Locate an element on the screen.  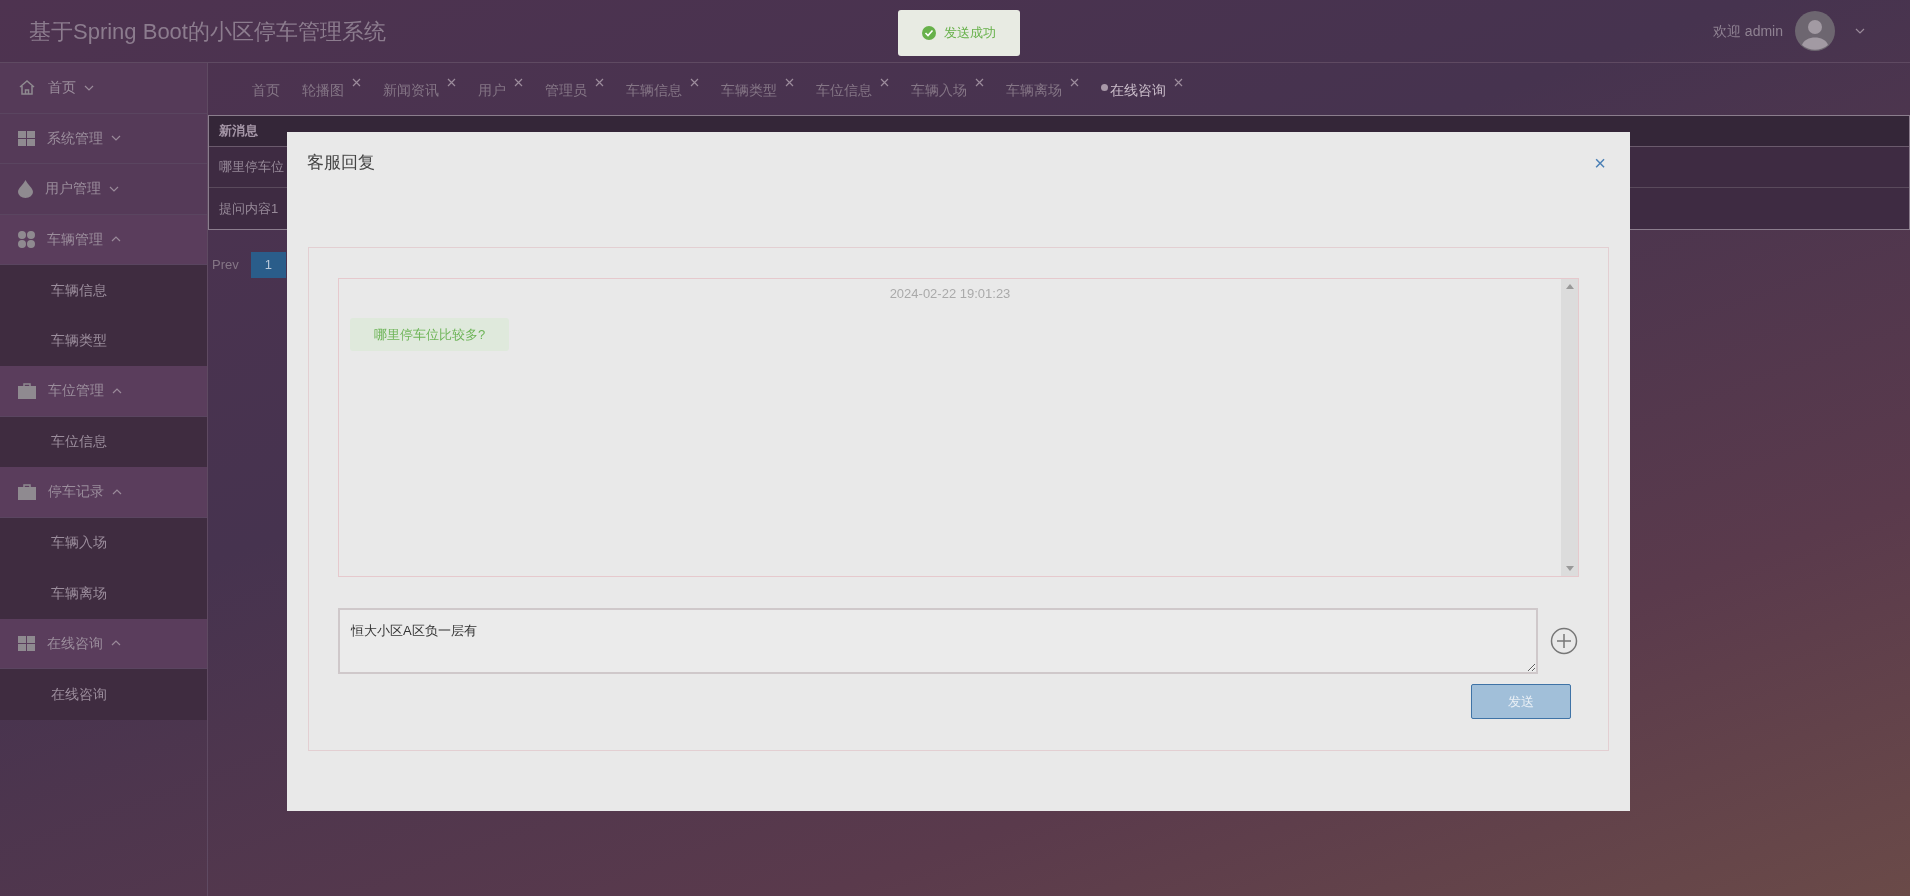
sidebar-item: 车辆管理 is located at coordinates (103, 239).